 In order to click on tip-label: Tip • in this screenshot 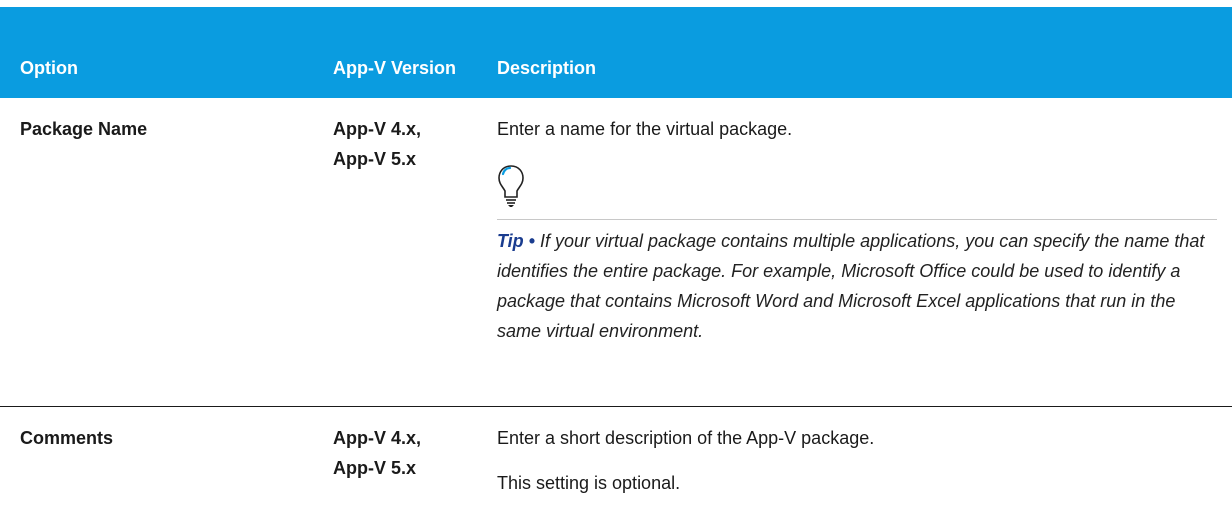, I will do `click(516, 241)`.